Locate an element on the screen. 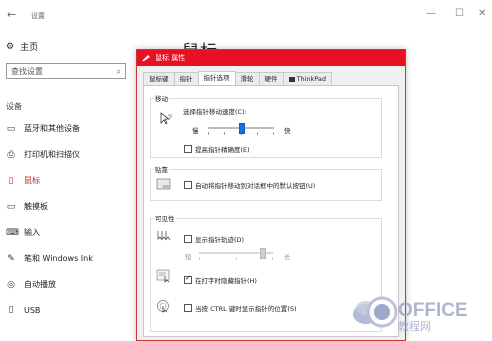 The height and width of the screenshot is (341, 492). tab-buttons: 鼠标键 is located at coordinates (159, 78).